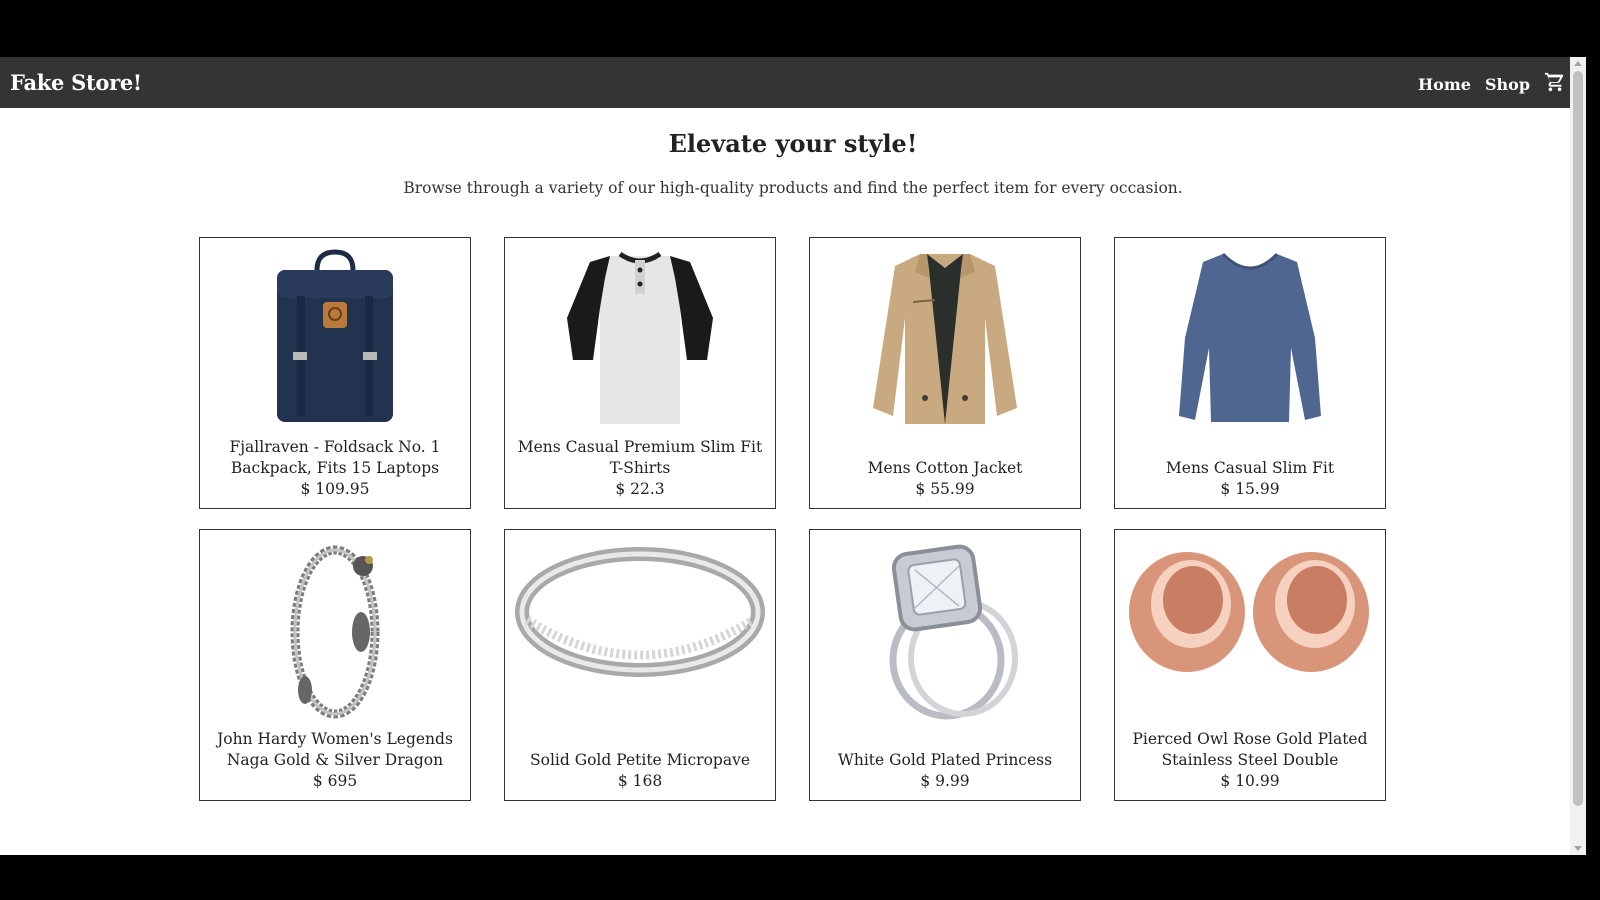  I want to click on product-price: $ 9.99, so click(945, 781).